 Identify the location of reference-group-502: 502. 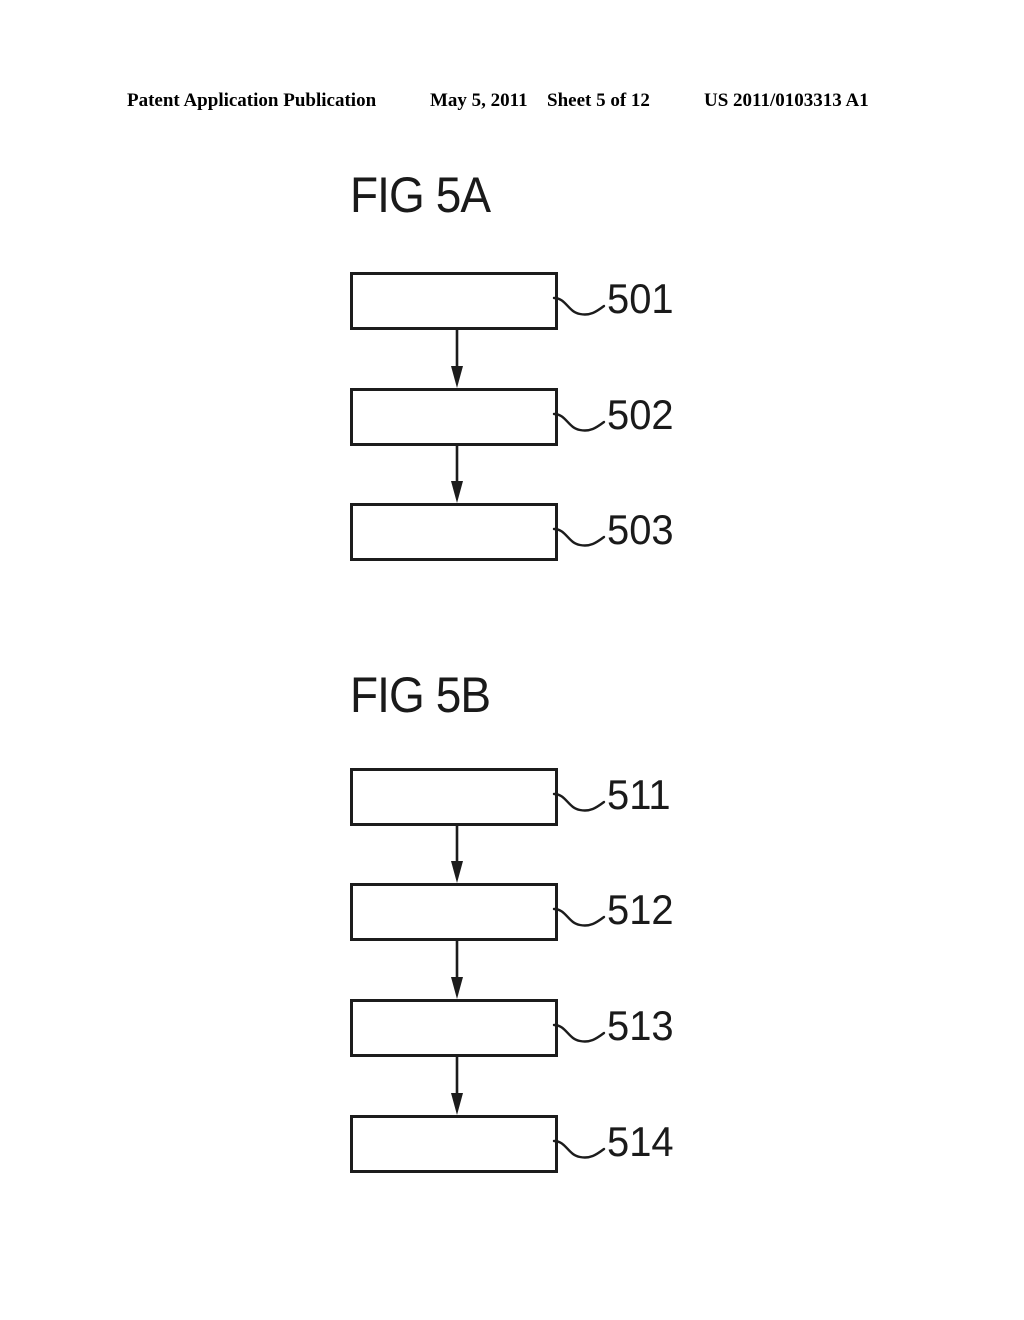
(642, 416).